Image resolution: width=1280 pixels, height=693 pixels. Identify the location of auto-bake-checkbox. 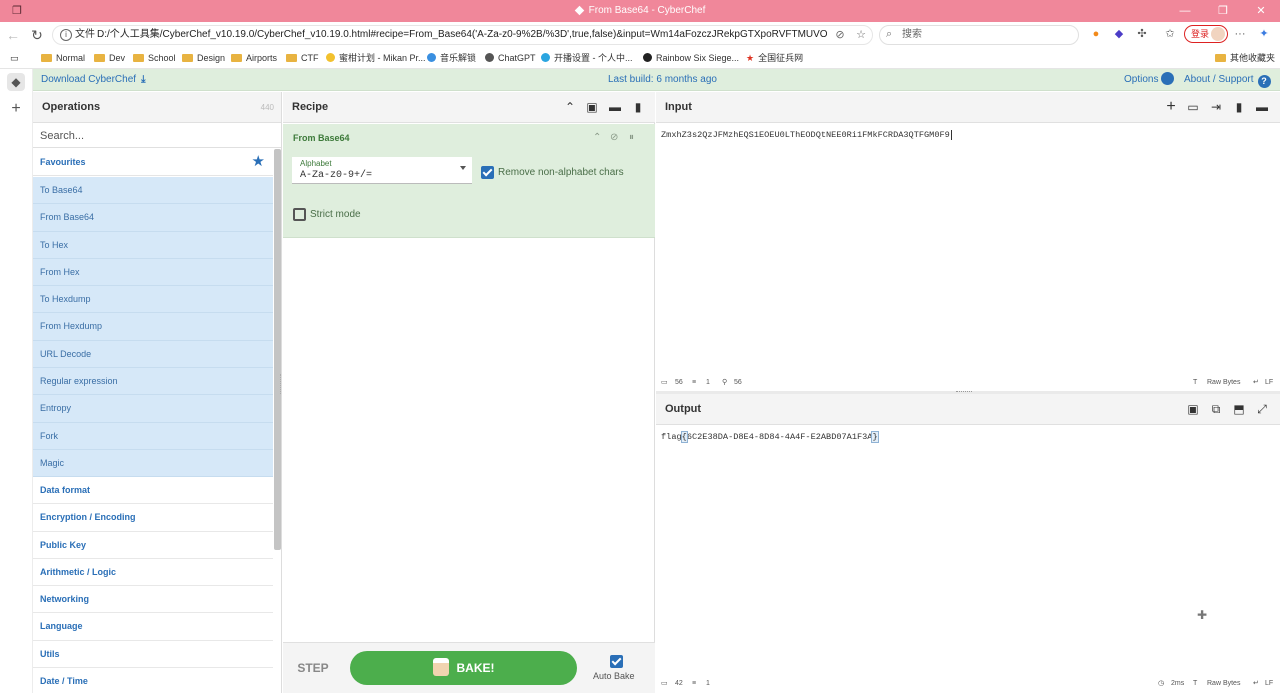
(616, 661).